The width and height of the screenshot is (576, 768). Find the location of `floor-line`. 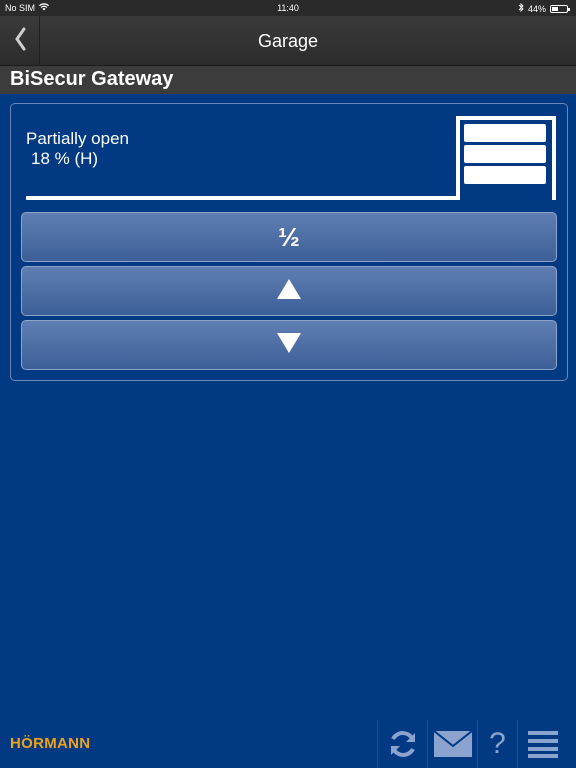

floor-line is located at coordinates (242, 198).